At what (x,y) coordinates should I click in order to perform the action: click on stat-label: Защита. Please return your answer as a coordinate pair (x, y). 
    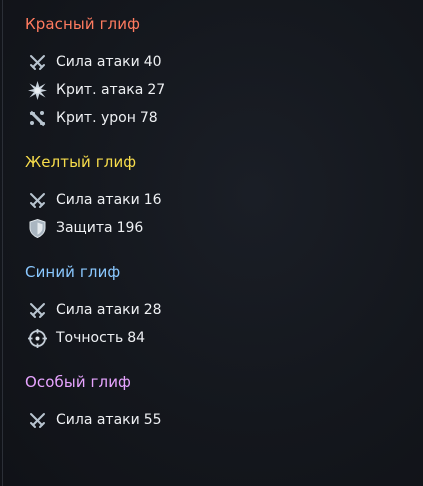
    Looking at the image, I should click on (84, 228).